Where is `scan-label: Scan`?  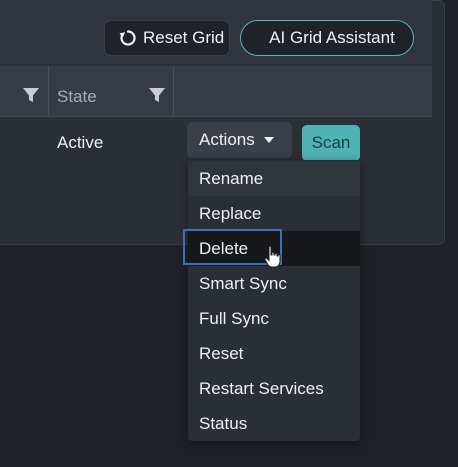
scan-label: Scan is located at coordinates (331, 142).